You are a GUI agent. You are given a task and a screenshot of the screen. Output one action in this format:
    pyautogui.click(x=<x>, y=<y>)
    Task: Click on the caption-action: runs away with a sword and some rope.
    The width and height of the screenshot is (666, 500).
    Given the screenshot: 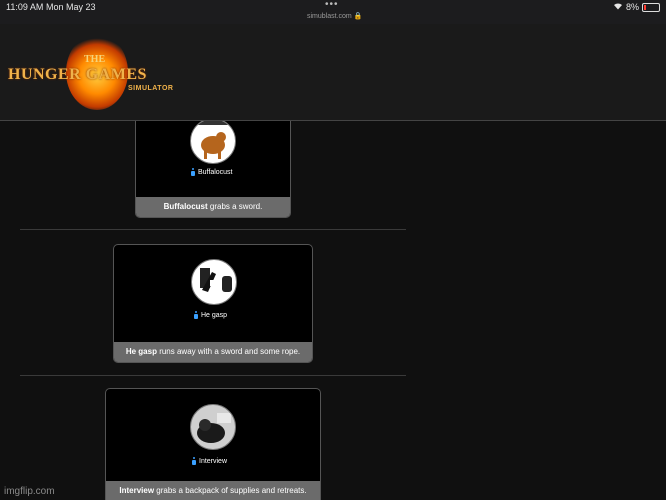 What is the action you would take?
    pyautogui.click(x=230, y=351)
    